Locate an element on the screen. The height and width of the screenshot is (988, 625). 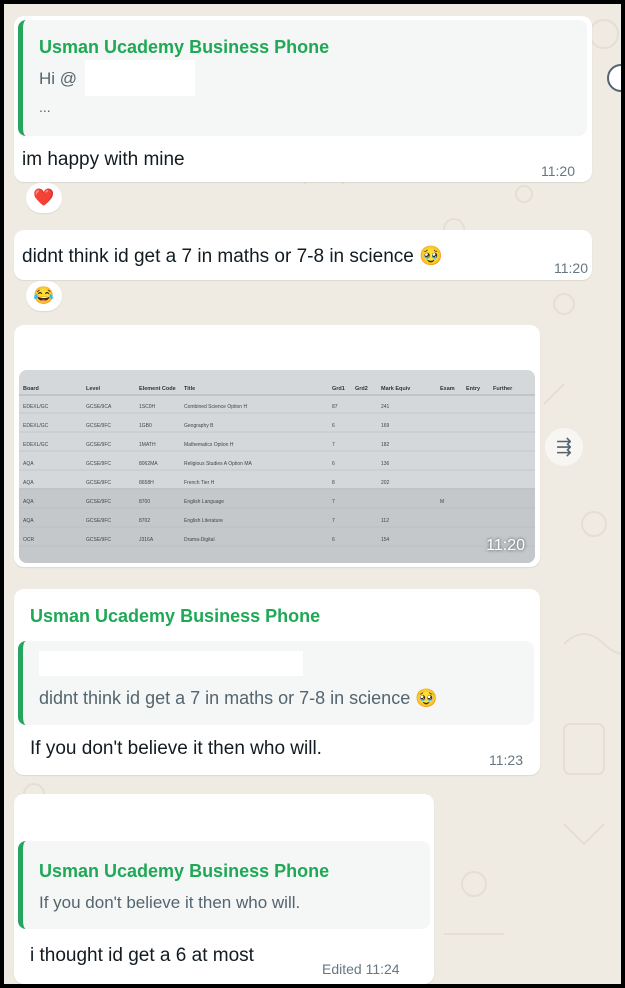
message-text: im happy with mine is located at coordinates (103, 159).